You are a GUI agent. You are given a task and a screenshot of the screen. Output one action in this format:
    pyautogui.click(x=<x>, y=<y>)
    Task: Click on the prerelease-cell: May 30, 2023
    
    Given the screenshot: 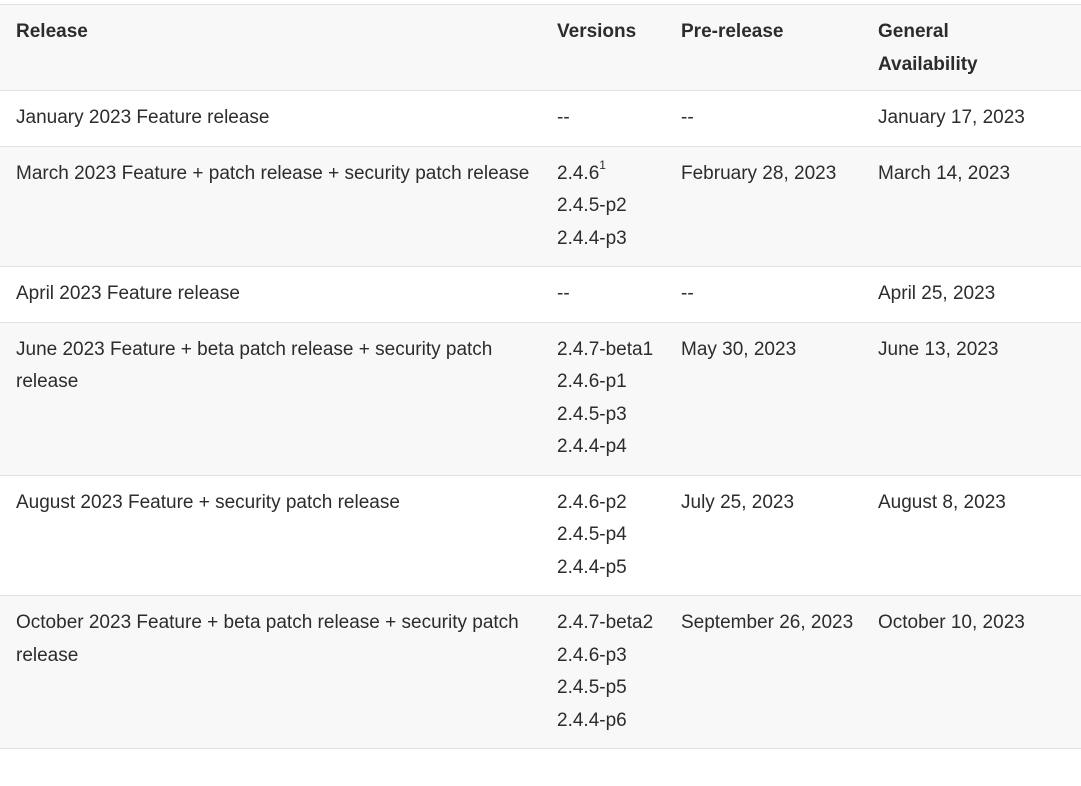 What is the action you would take?
    pyautogui.click(x=779, y=399)
    